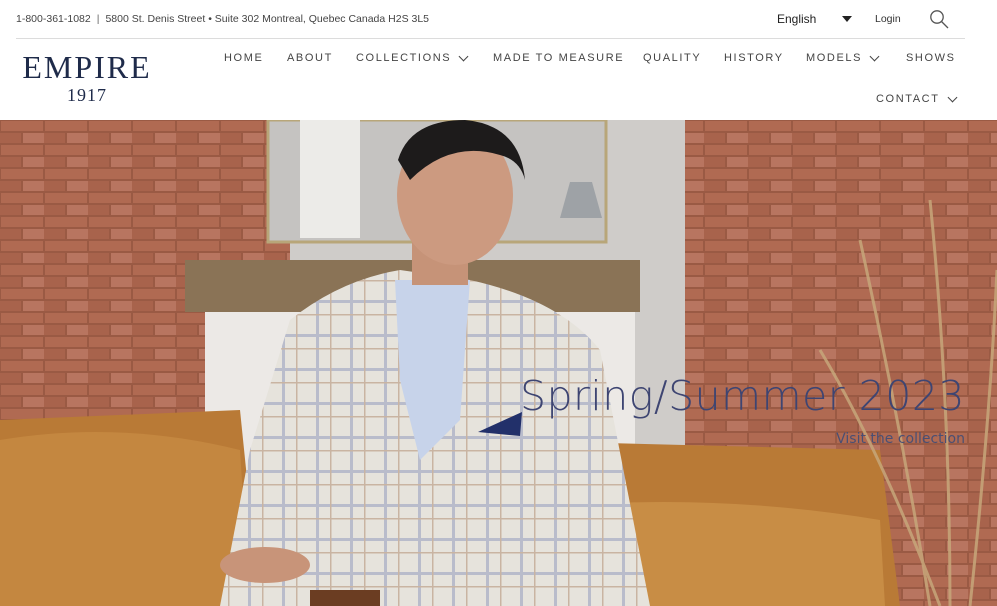  Describe the element at coordinates (847, 19) in the screenshot. I see `caret-down-icon` at that location.